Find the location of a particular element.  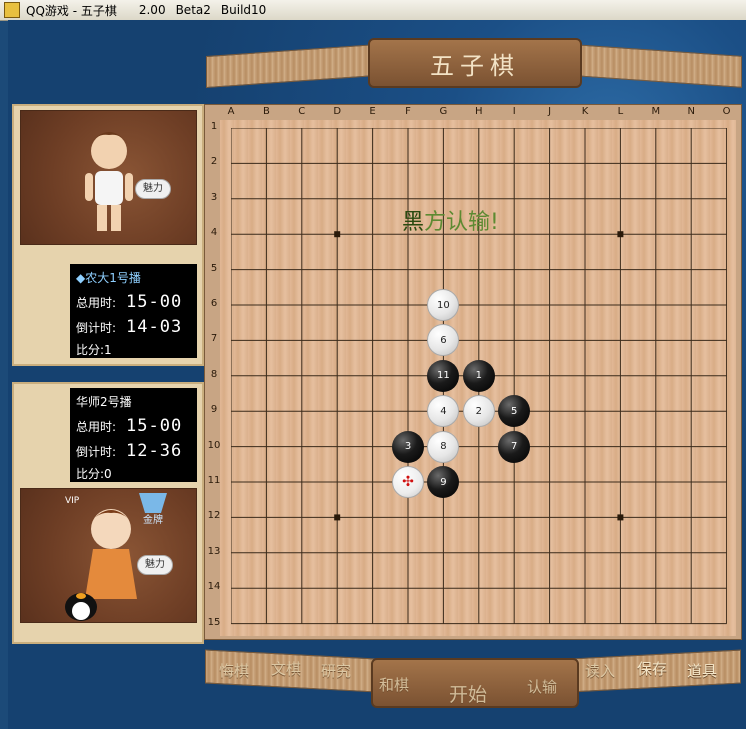

window-version: 2.00 is located at coordinates (152, 10).